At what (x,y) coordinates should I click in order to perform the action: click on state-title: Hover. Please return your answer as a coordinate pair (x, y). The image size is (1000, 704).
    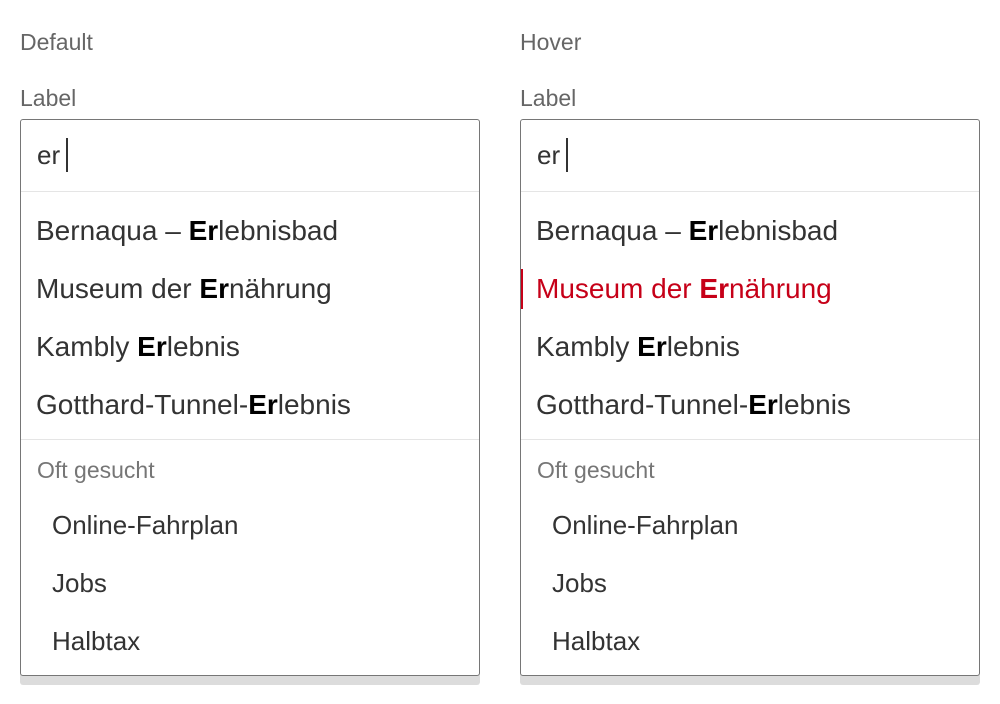
    Looking at the image, I should click on (551, 42).